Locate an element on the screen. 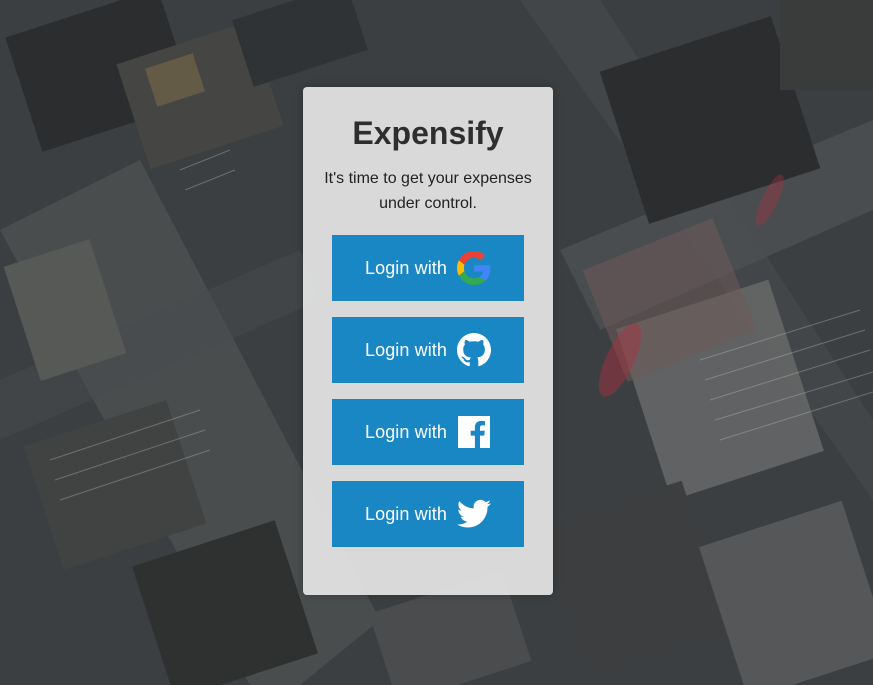  github-icon is located at coordinates (474, 350).